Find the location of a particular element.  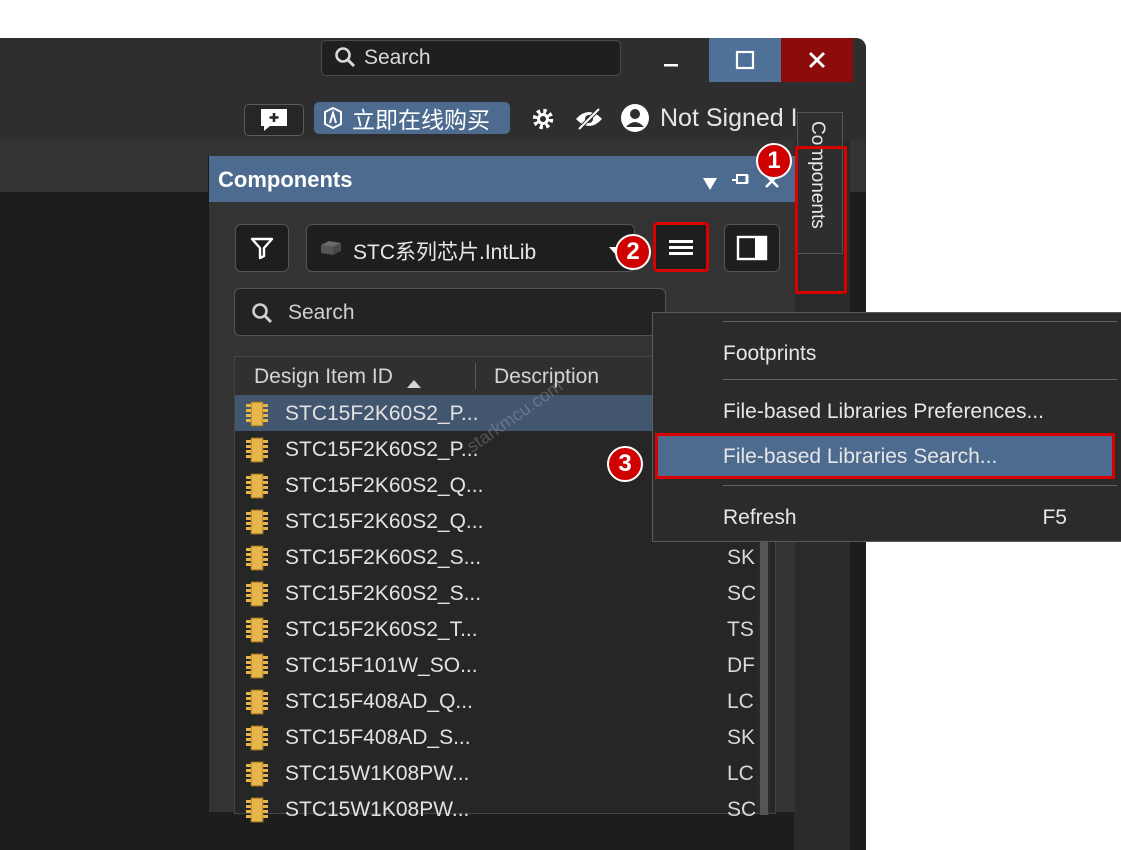

feedback-button is located at coordinates (274, 120).